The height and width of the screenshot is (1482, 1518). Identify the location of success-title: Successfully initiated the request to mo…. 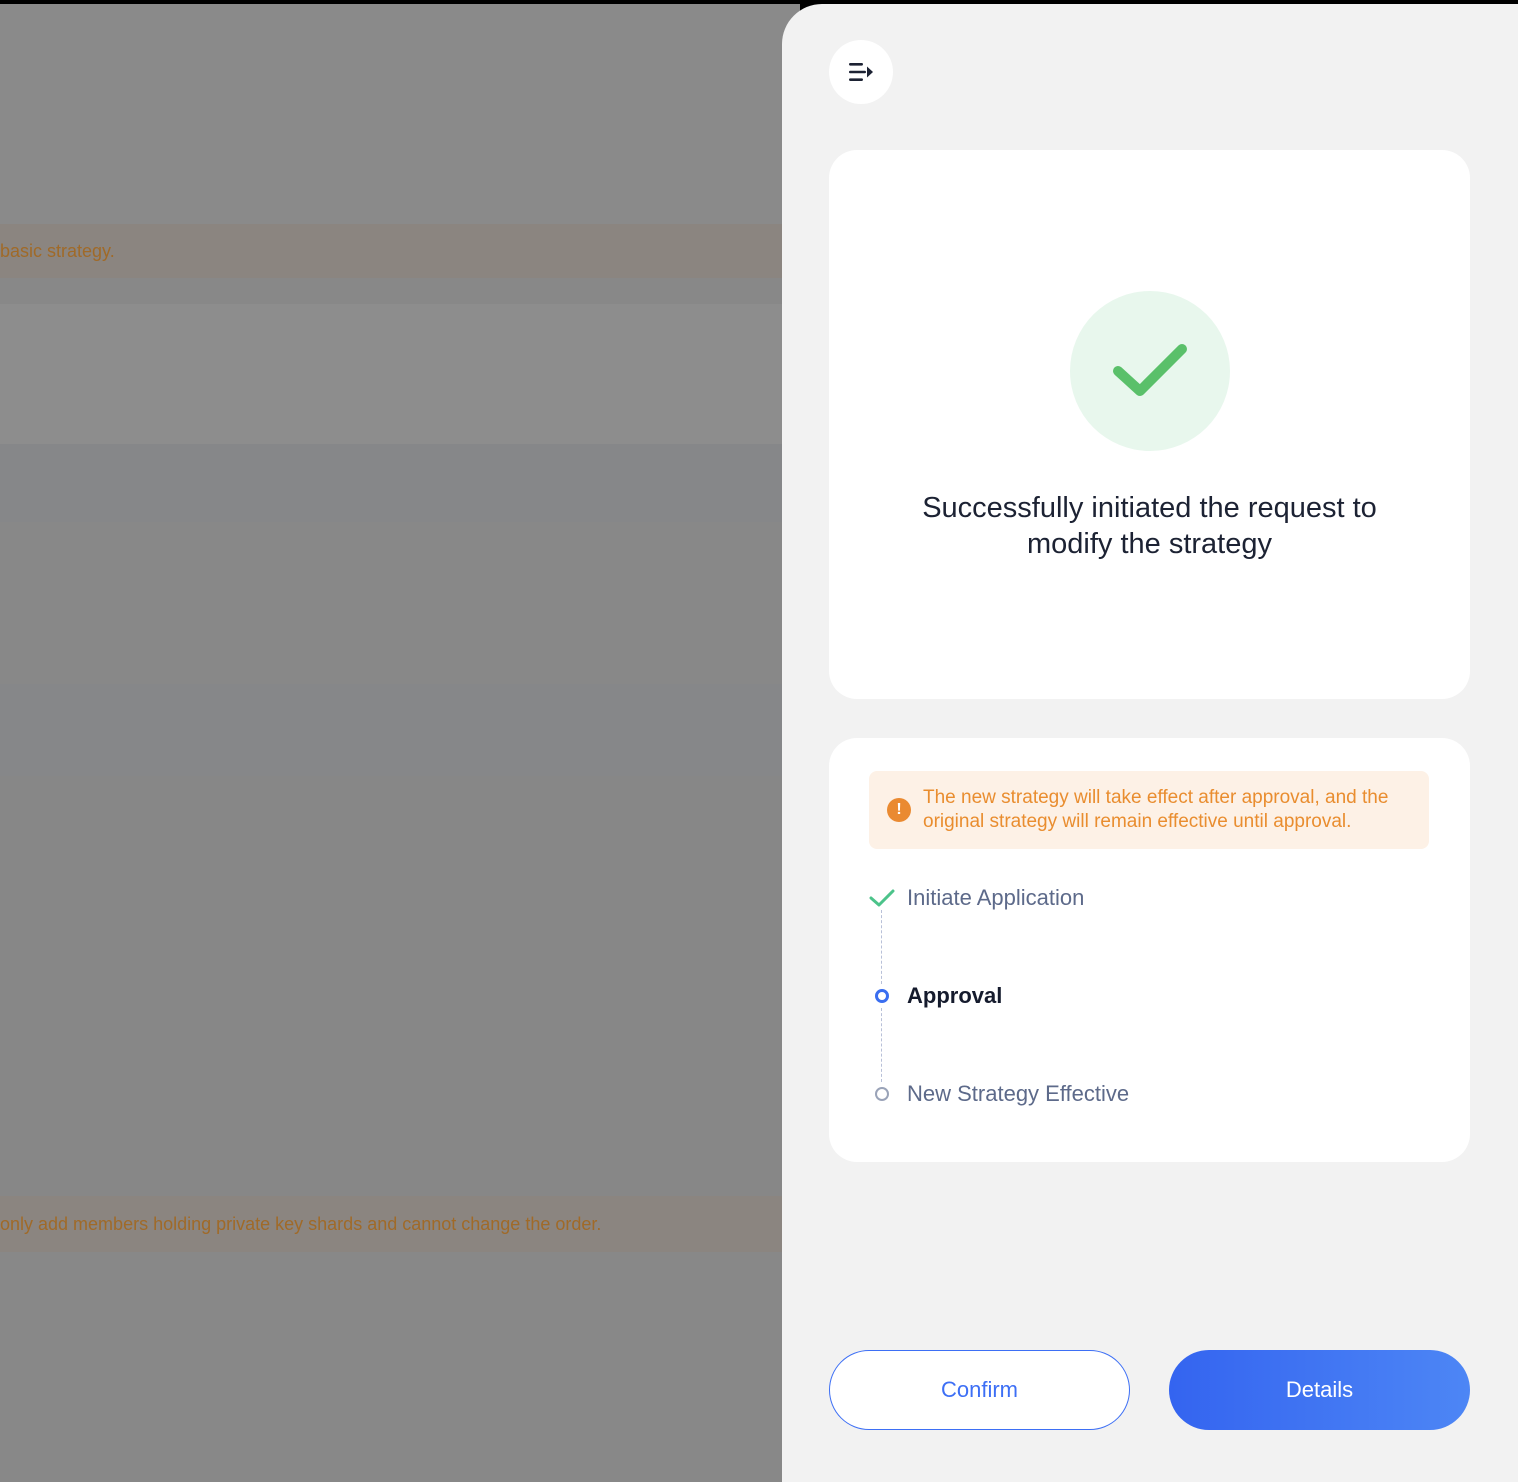
(1149, 526).